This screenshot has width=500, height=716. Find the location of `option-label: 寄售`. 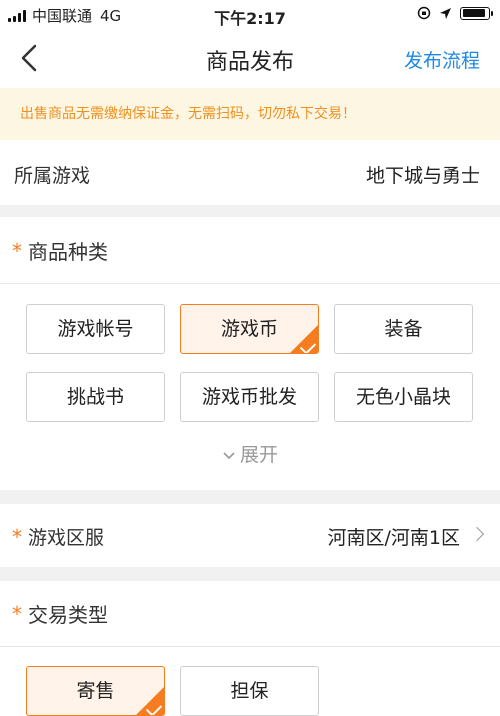

option-label: 寄售 is located at coordinates (95, 691).